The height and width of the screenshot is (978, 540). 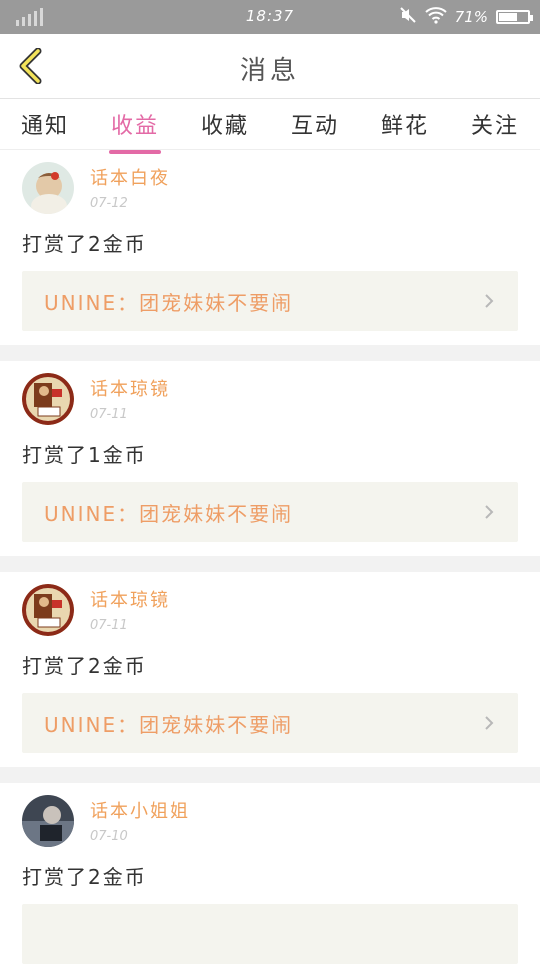 I want to click on tab-interactions: 互动, so click(x=315, y=124).